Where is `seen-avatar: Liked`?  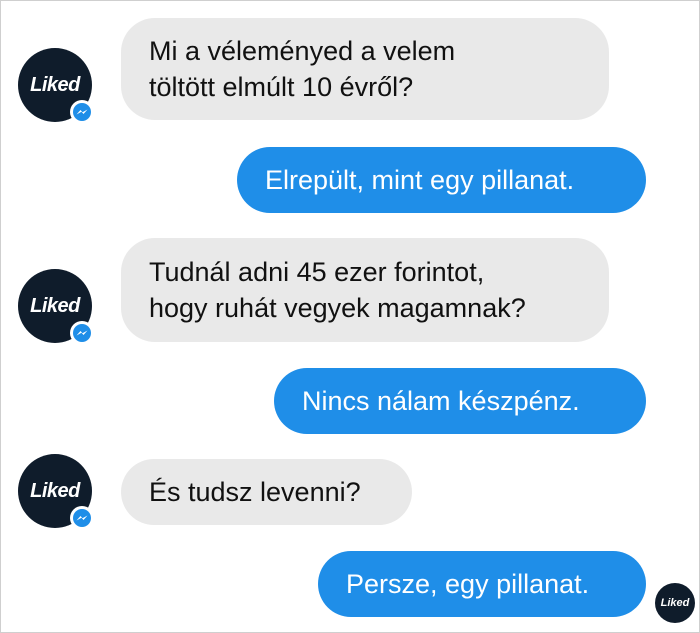 seen-avatar: Liked is located at coordinates (675, 603).